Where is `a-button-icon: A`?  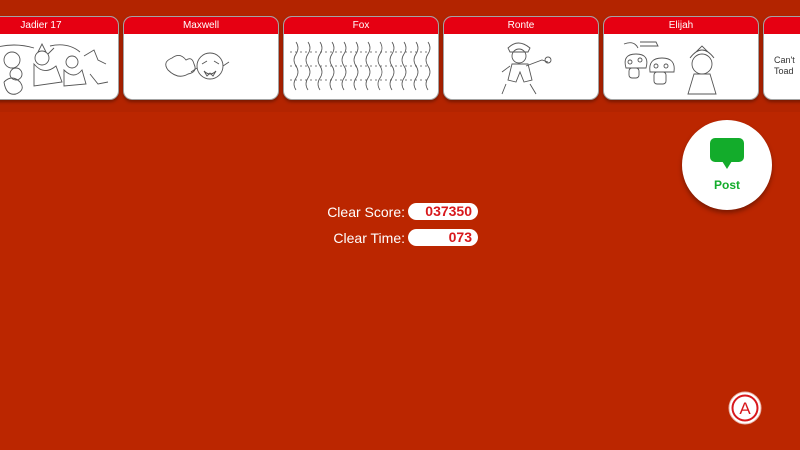
a-button-icon: A is located at coordinates (745, 410).